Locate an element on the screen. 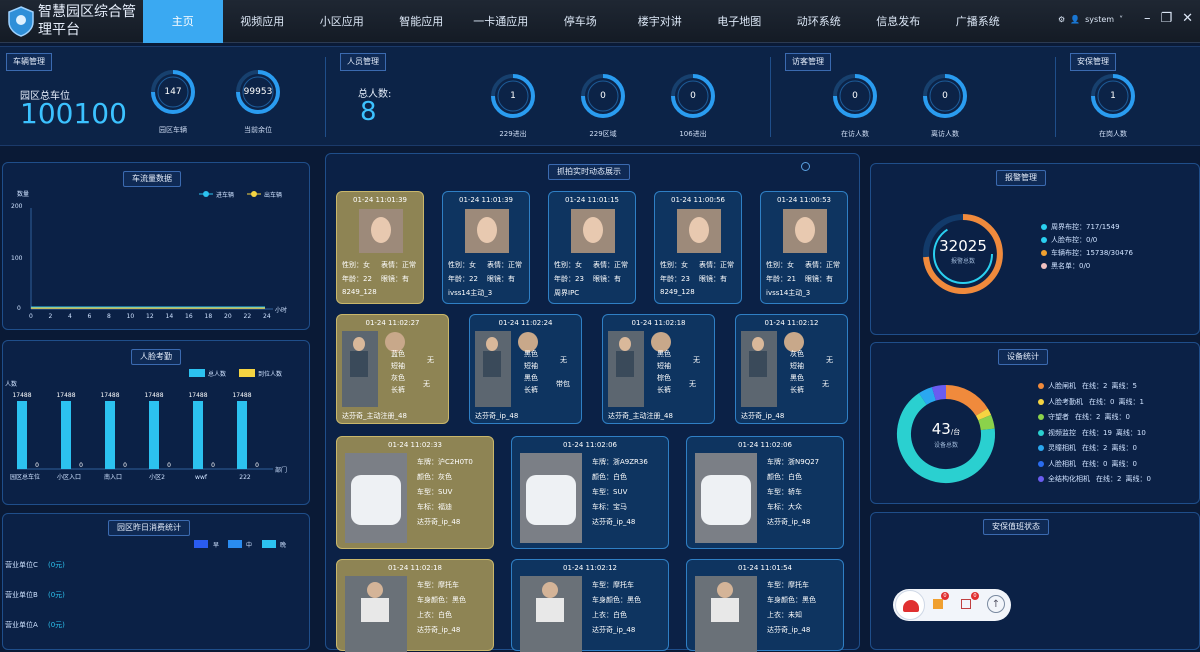 This screenshot has height=652, width=1200. nav-item-info: 信息发布 is located at coordinates (899, 21).